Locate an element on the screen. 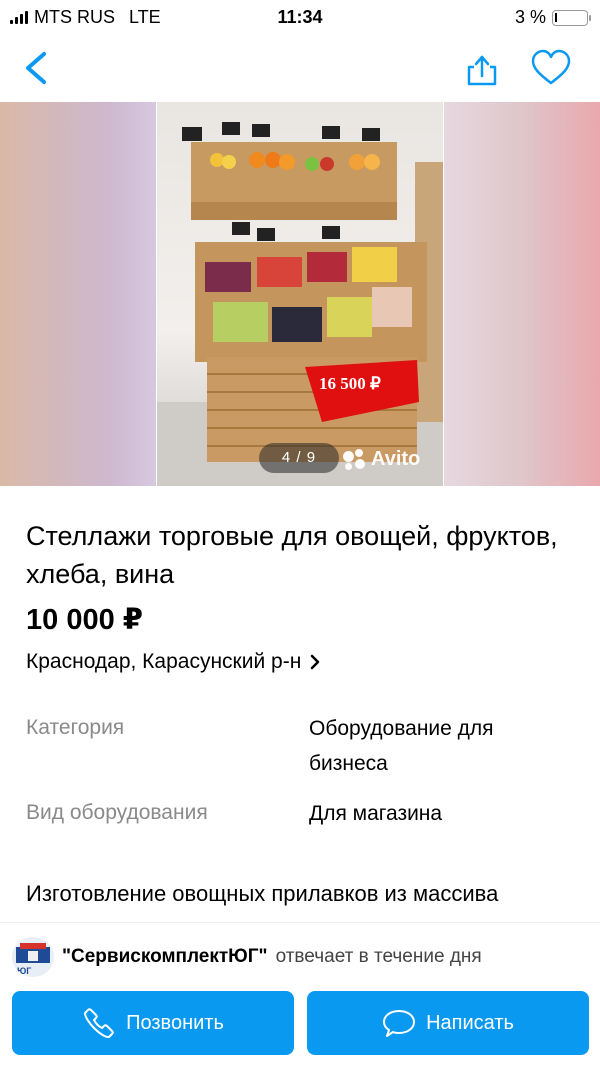 The width and height of the screenshot is (600, 1067). battery-icon is located at coordinates (571, 17).